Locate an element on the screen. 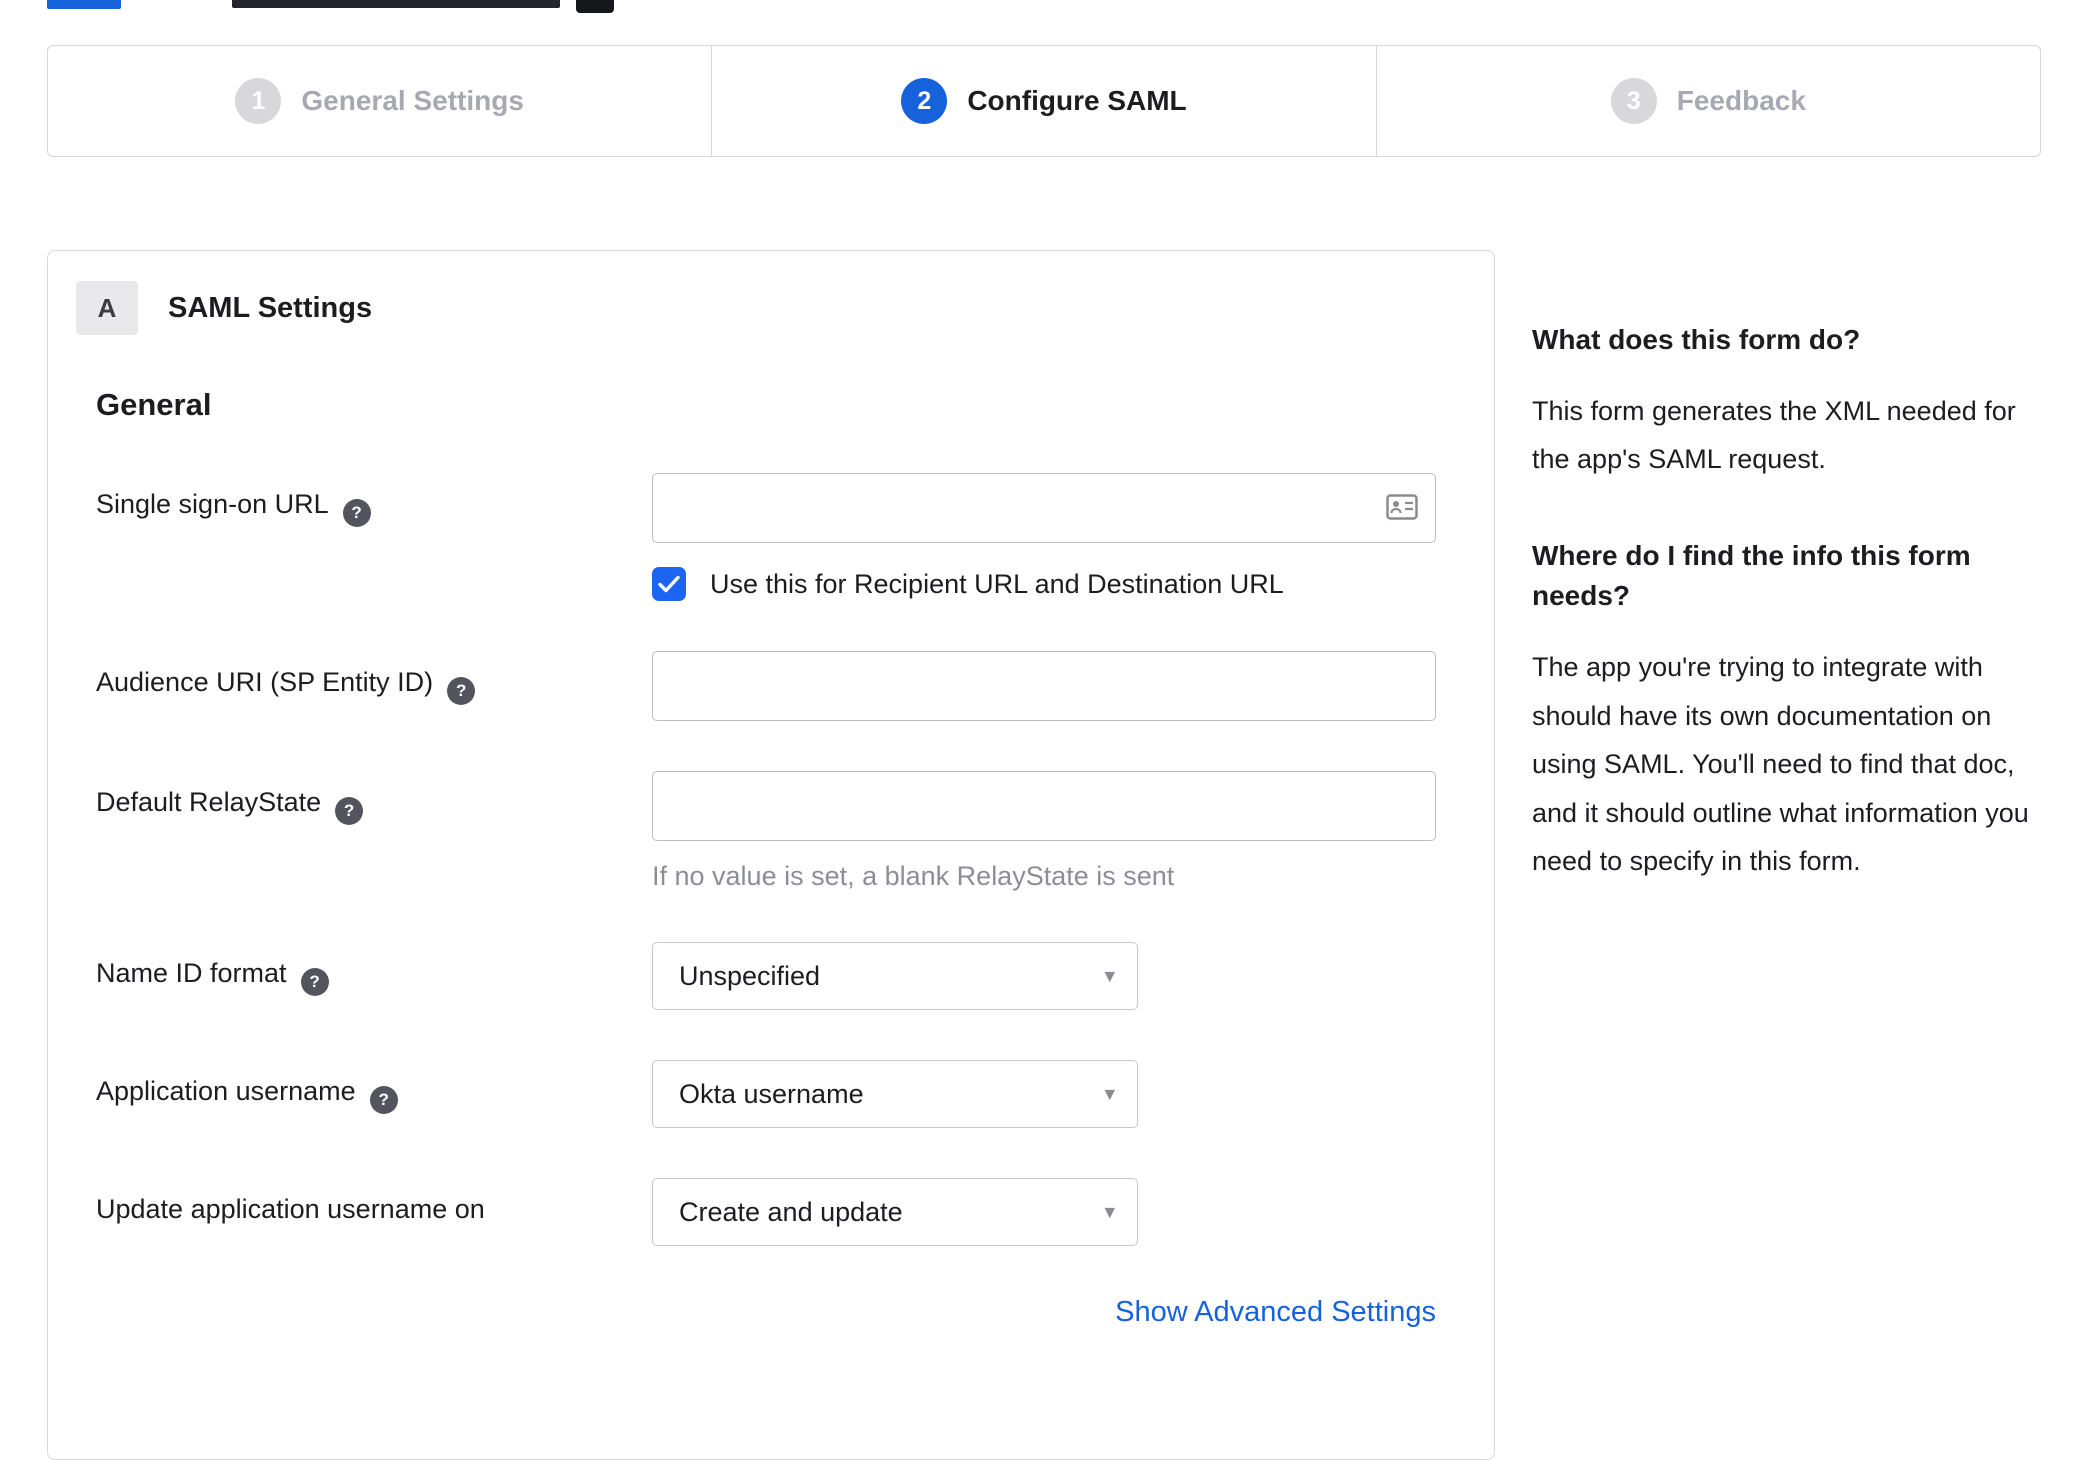  field-label: Default RelayState? is located at coordinates (374, 831).